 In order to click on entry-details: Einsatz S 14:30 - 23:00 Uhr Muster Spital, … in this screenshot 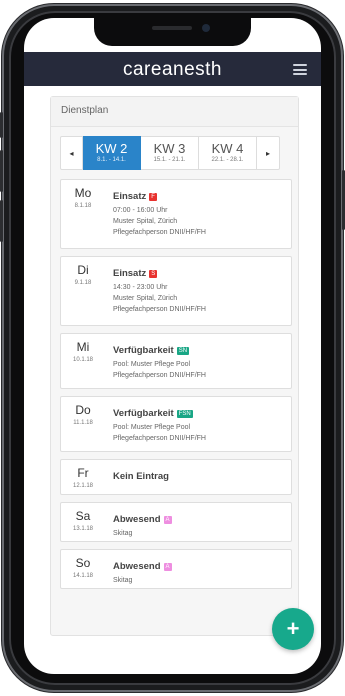, I will do `click(200, 288)`.